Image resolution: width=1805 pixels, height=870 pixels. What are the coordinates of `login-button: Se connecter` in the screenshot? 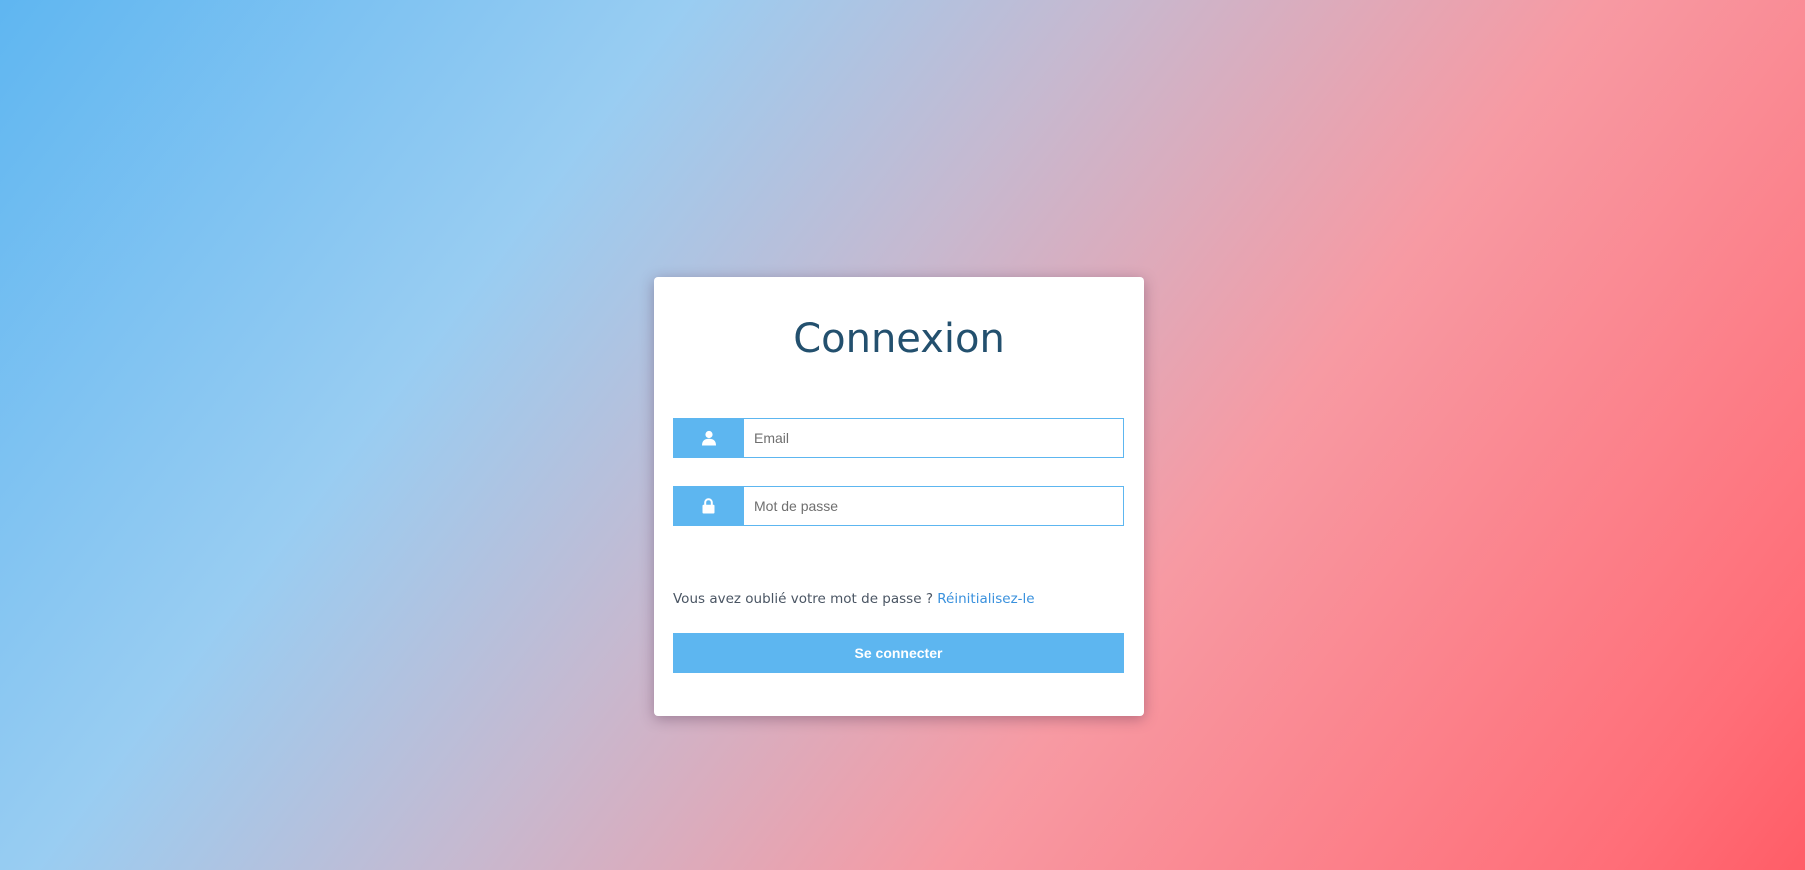 It's located at (898, 653).